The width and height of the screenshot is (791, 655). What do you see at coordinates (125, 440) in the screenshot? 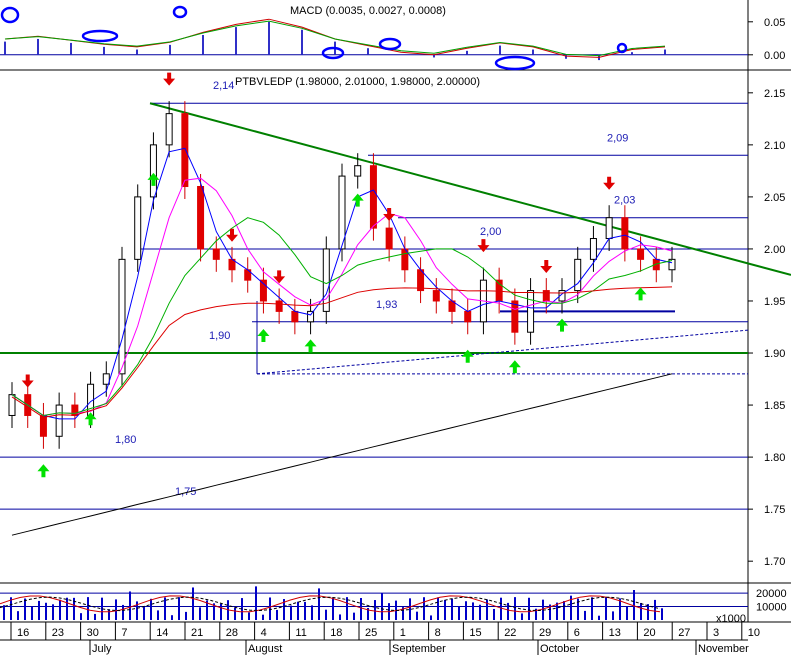
I see `level-label: 1,80` at bounding box center [125, 440].